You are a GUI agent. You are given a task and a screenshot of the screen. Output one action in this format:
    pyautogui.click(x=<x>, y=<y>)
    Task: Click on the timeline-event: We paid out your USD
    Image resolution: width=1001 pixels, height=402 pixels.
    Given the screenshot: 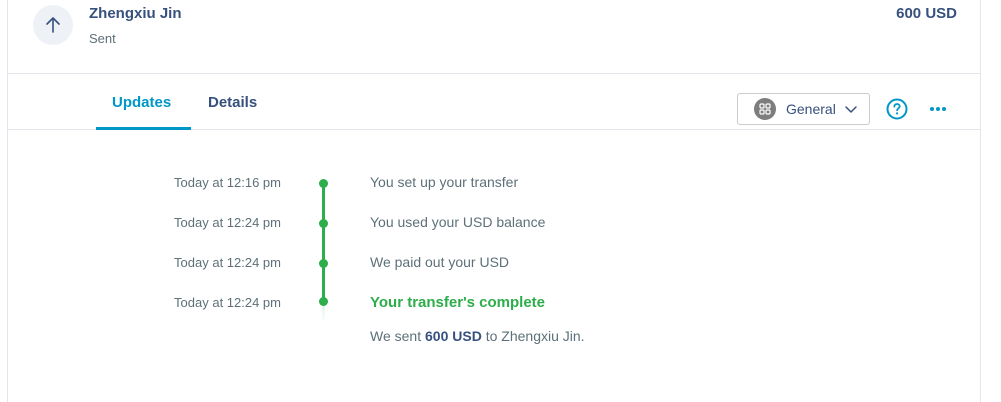 What is the action you would take?
    pyautogui.click(x=440, y=262)
    